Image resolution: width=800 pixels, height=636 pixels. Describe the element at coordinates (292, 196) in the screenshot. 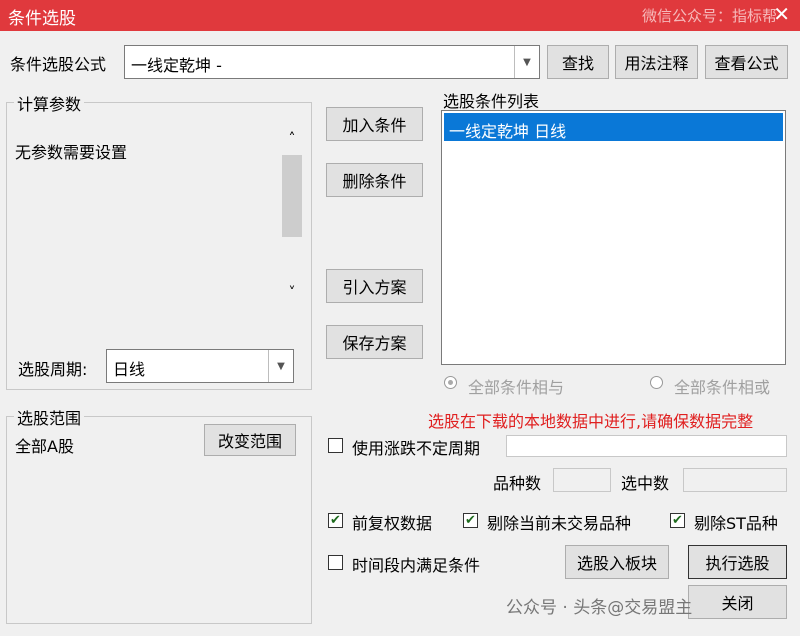

I see `scrollbar-thumb` at that location.